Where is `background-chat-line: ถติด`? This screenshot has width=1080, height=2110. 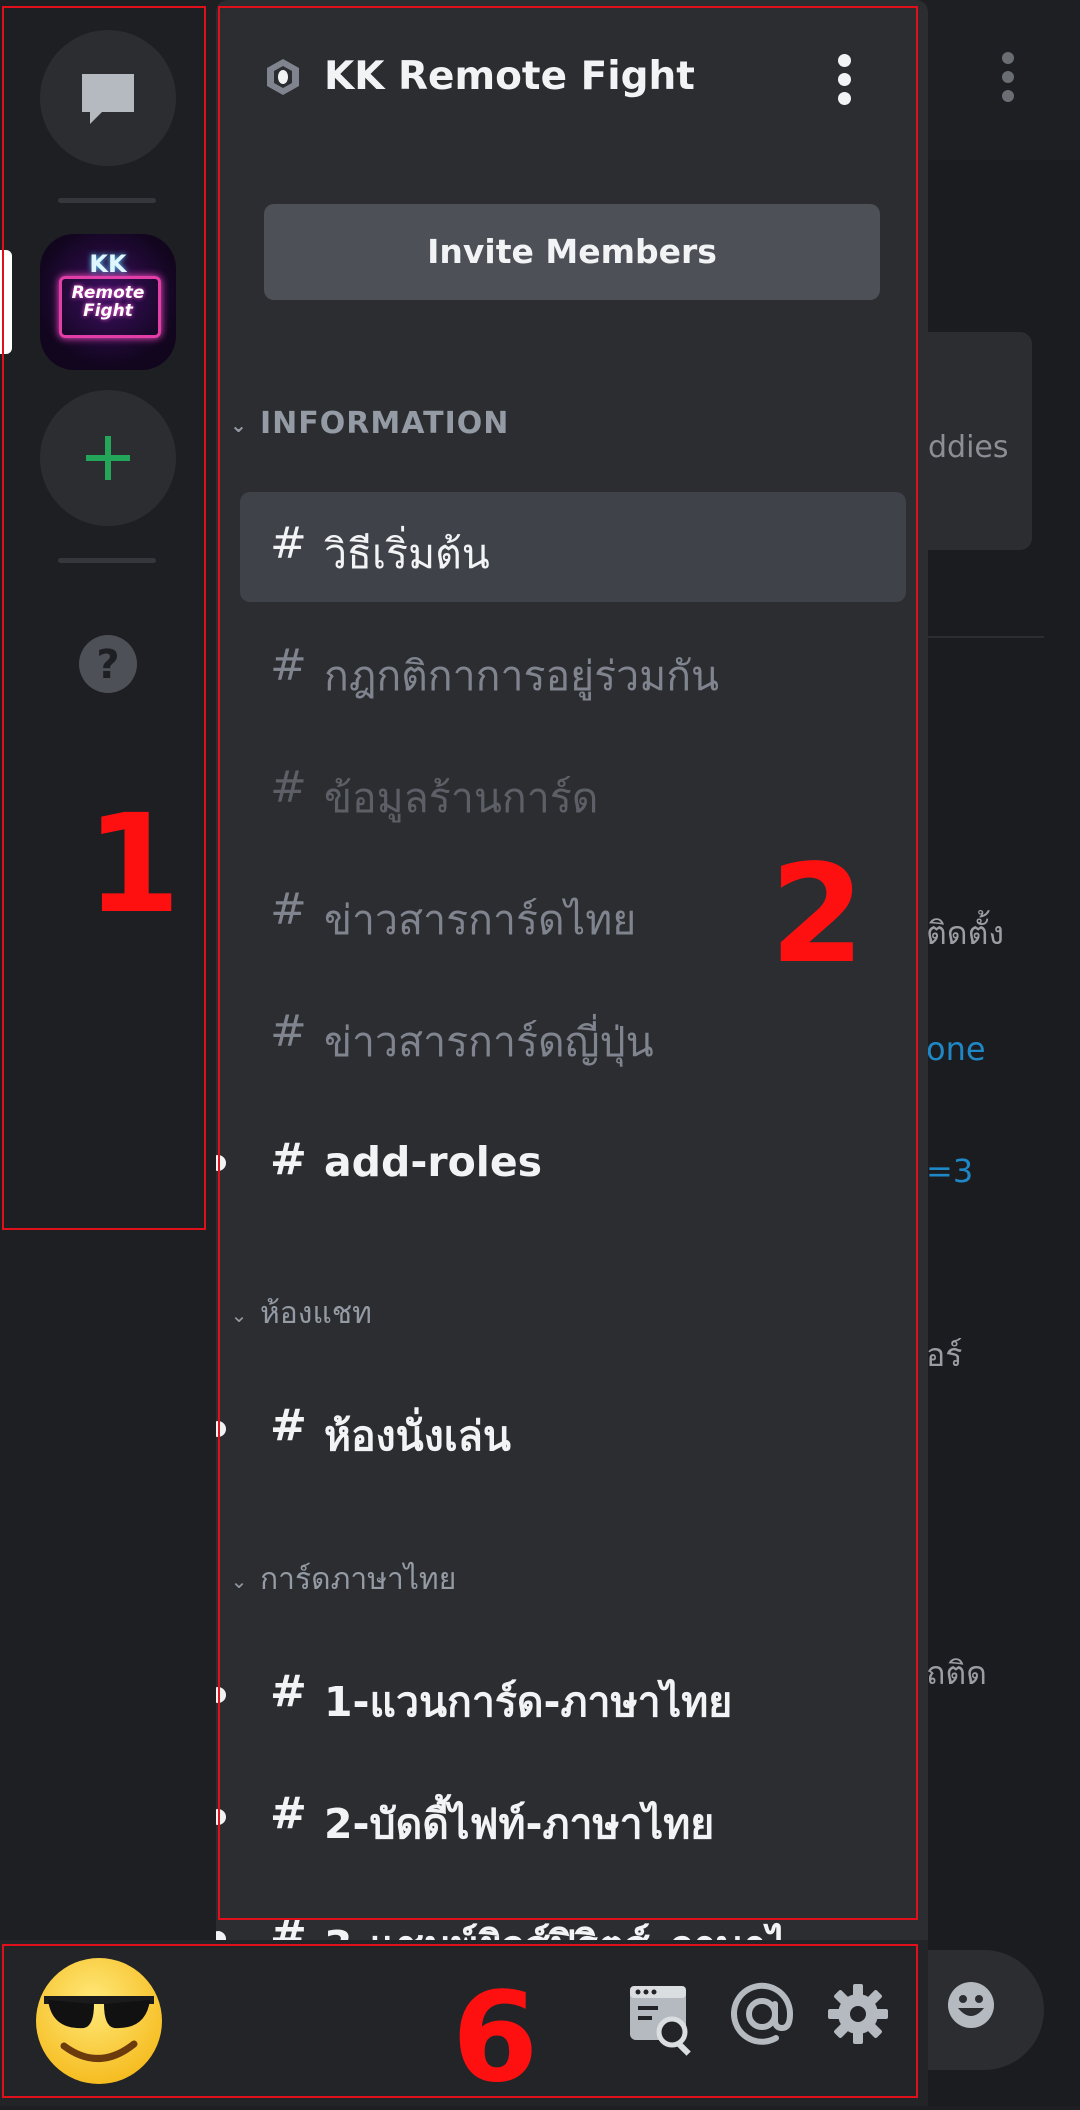 background-chat-line: ถติด is located at coordinates (956, 1673).